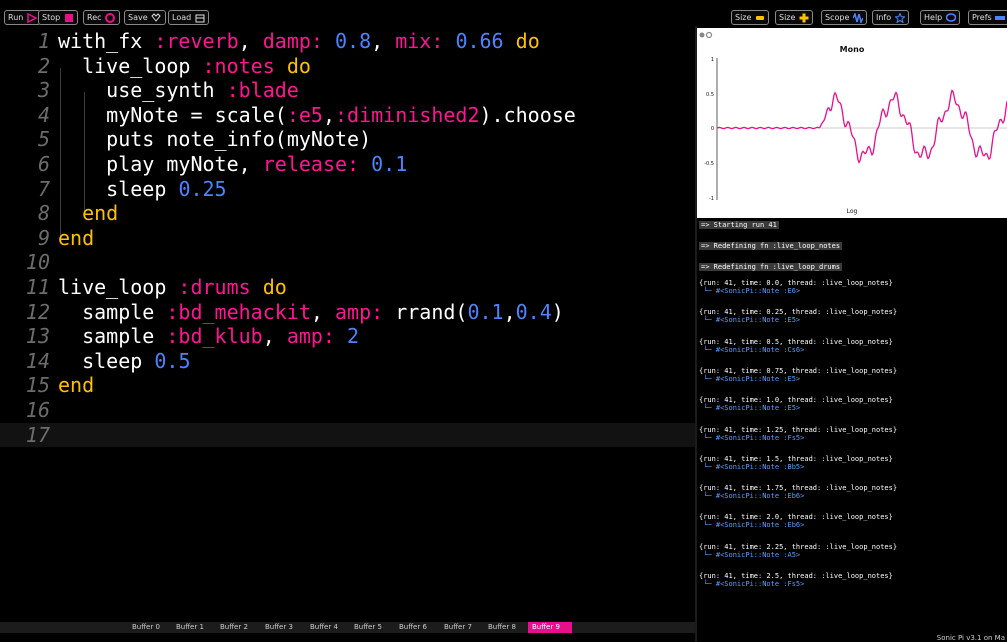  What do you see at coordinates (861, 126) in the screenshot?
I see `scope-waveform` at bounding box center [861, 126].